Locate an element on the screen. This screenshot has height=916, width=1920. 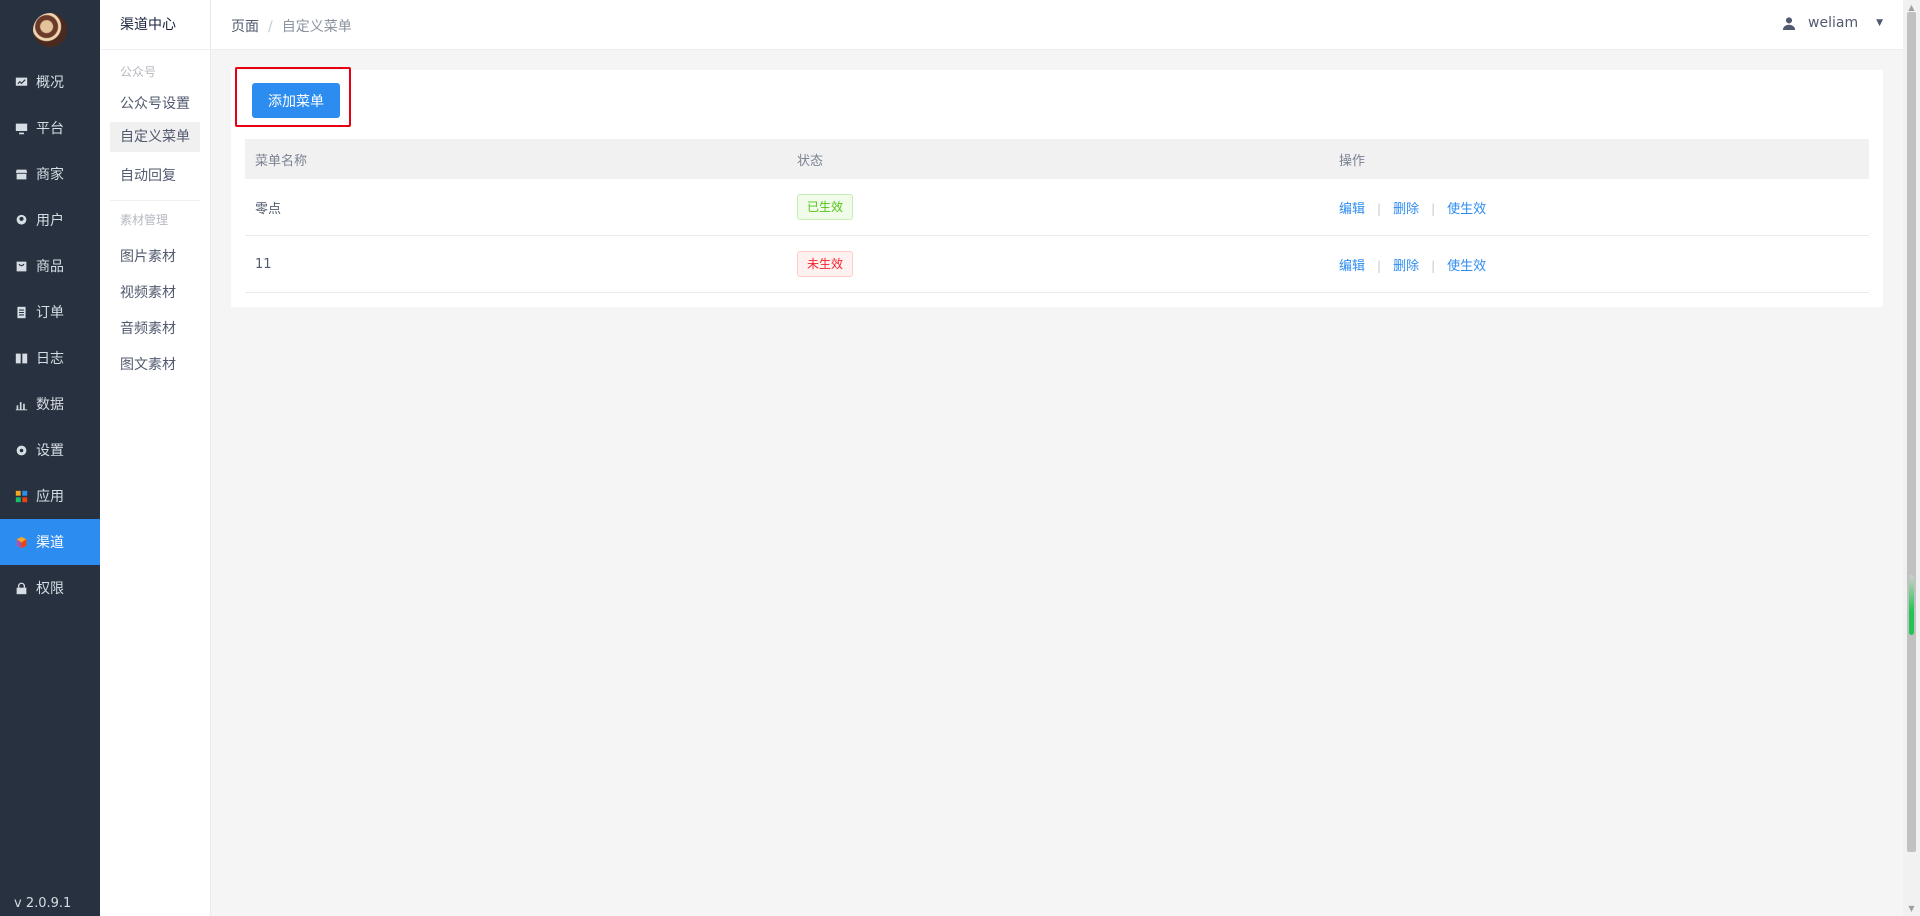
breadcrumb: 页面 / 自定义菜单 is located at coordinates (291, 26).